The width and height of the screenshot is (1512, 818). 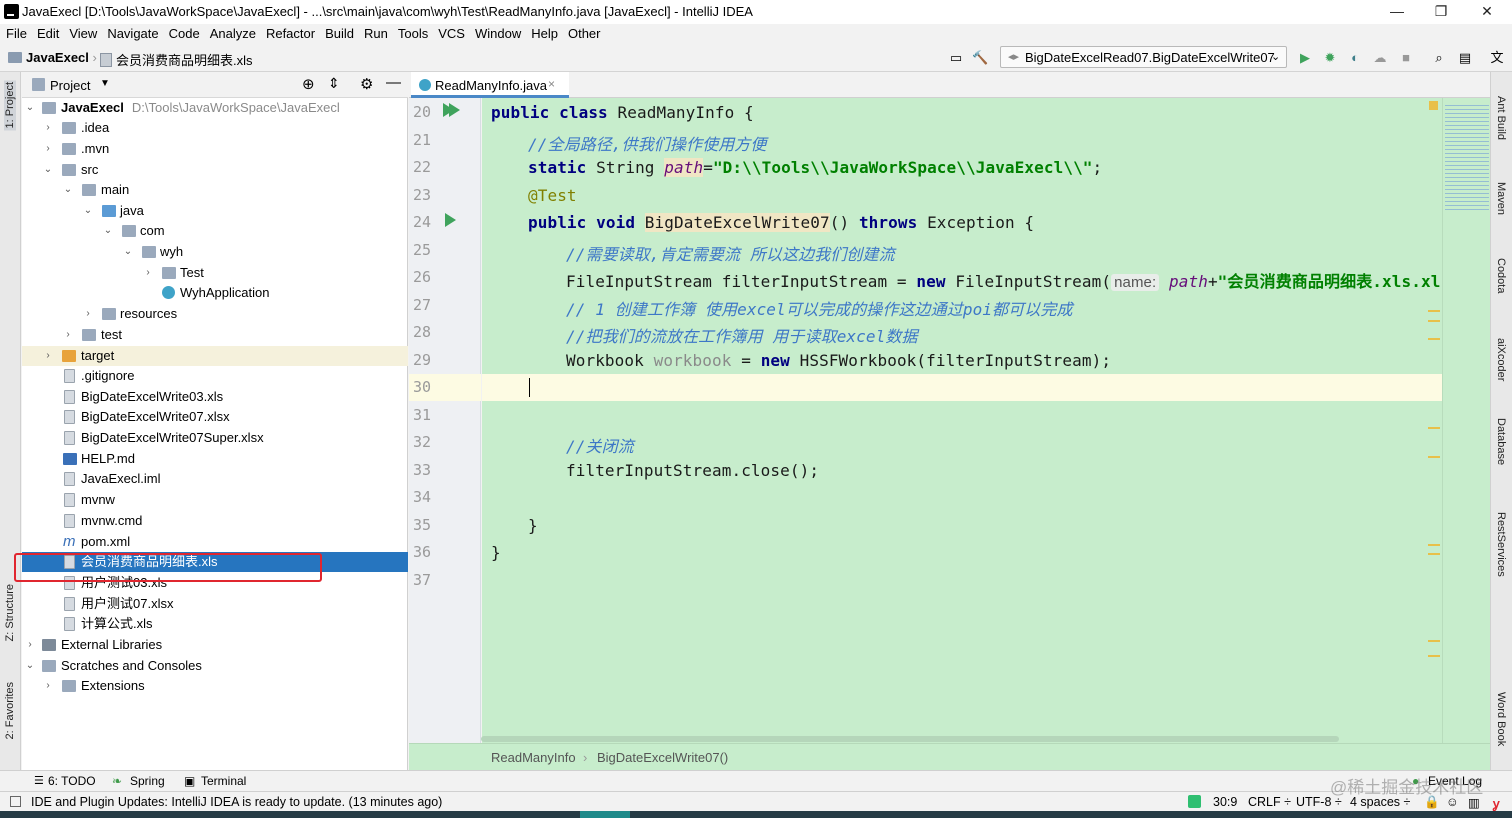 What do you see at coordinates (16, 34) in the screenshot?
I see `menu-file: File` at bounding box center [16, 34].